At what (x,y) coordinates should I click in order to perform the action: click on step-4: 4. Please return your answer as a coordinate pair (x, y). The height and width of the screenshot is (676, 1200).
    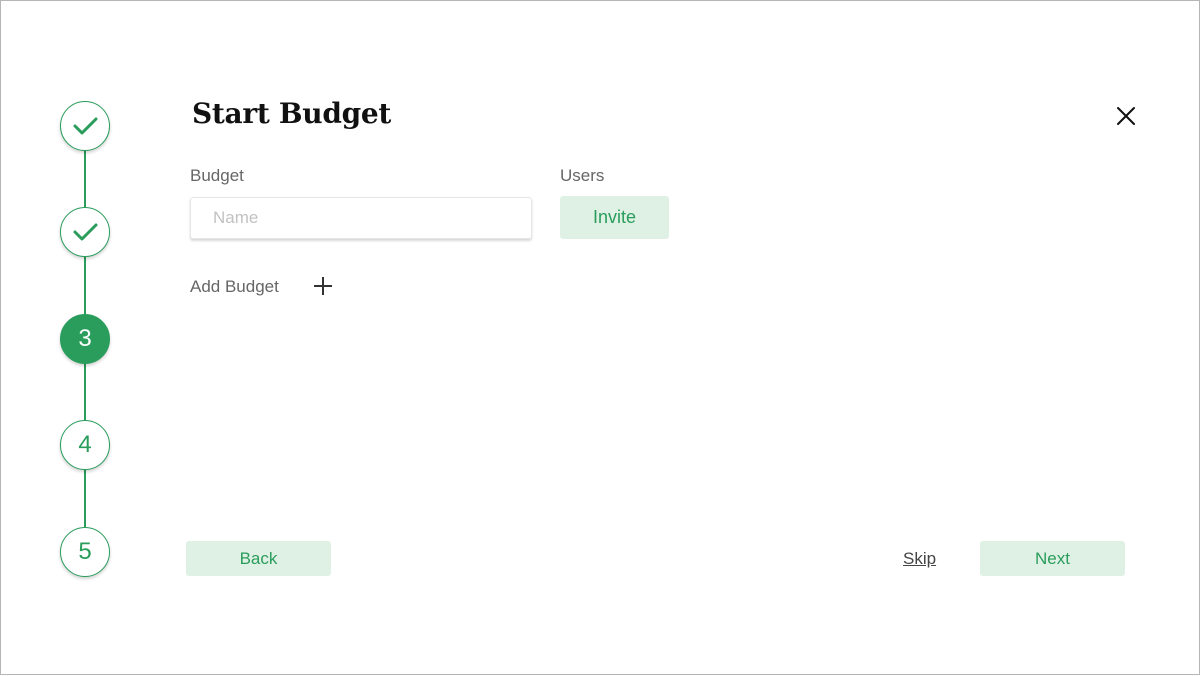
    Looking at the image, I should click on (85, 445).